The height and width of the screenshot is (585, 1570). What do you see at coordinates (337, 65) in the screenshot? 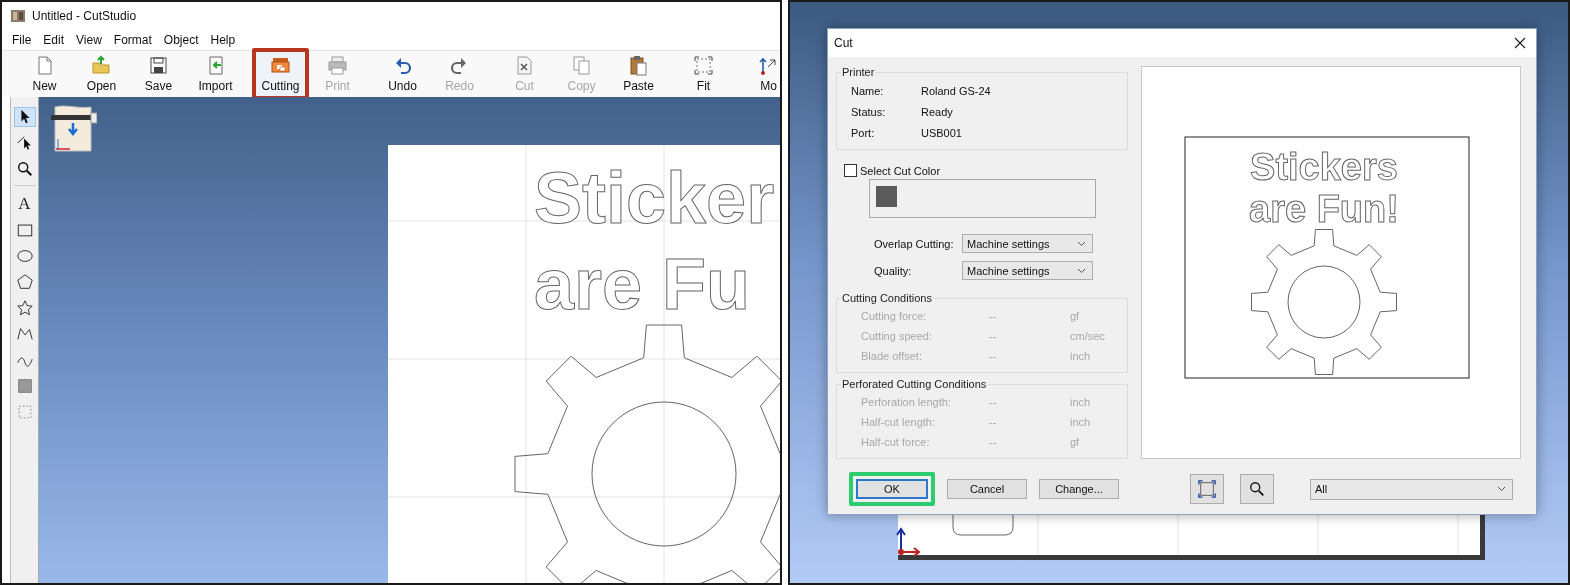
I see `print-icon` at bounding box center [337, 65].